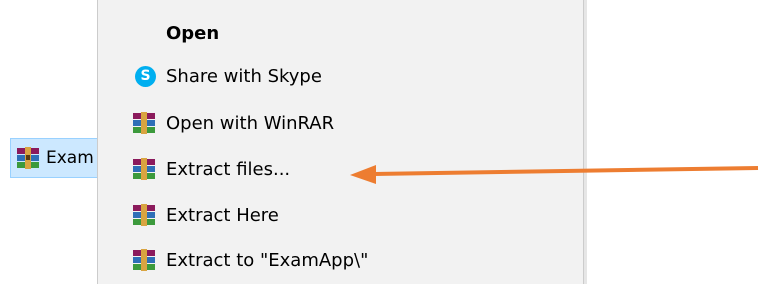 This screenshot has width=760, height=284. I want to click on menu-item-label: Open, so click(193, 33).